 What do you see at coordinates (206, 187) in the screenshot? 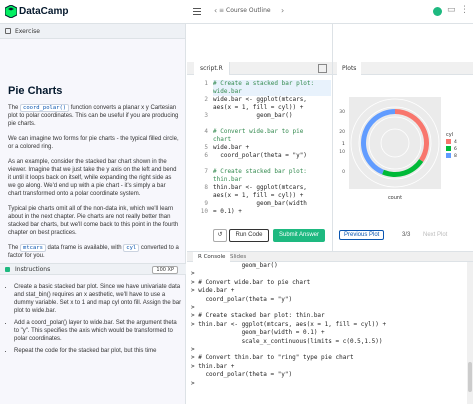
I see `line-number: 8` at bounding box center [206, 187].